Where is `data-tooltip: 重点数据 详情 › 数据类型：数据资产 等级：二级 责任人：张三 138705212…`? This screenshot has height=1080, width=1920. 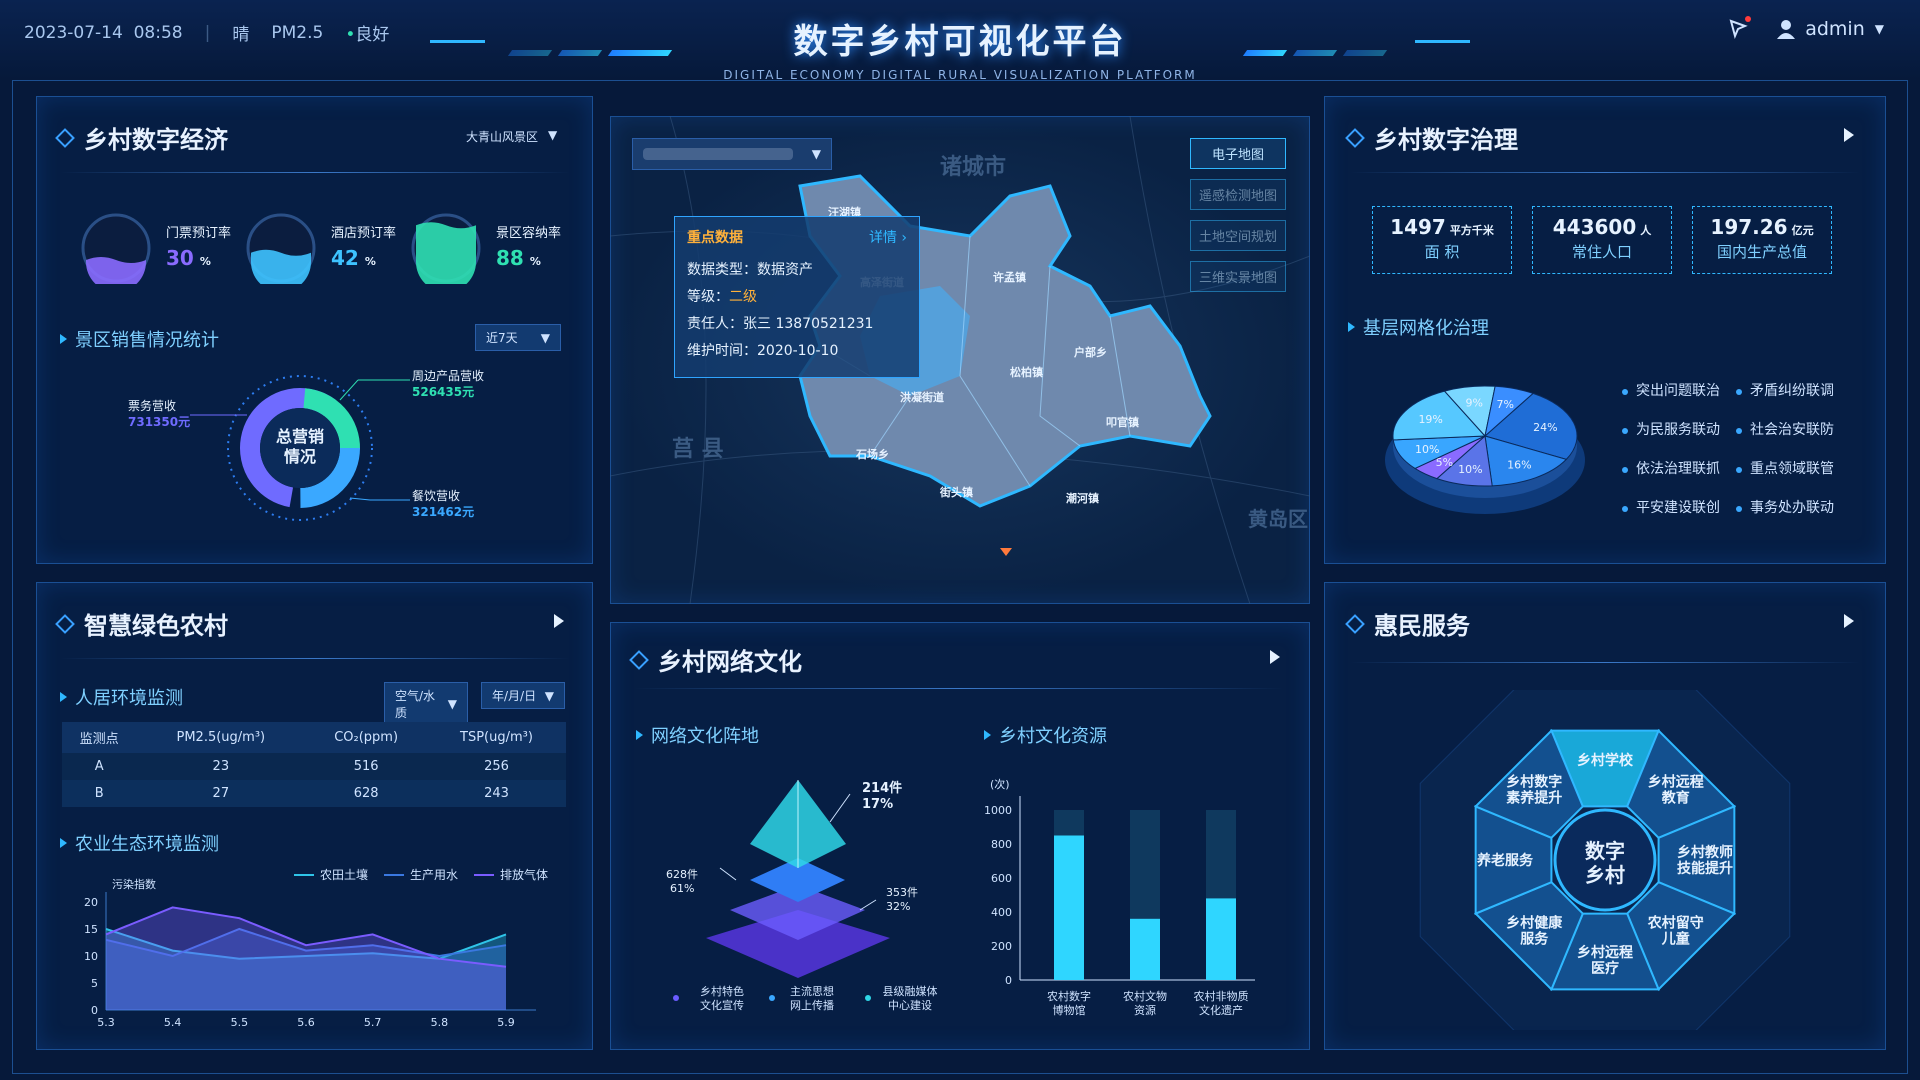
data-tooltip: 重点数据 详情 › 数据类型：数据资产 等级：二级 责任人：张三 138705212… is located at coordinates (797, 297).